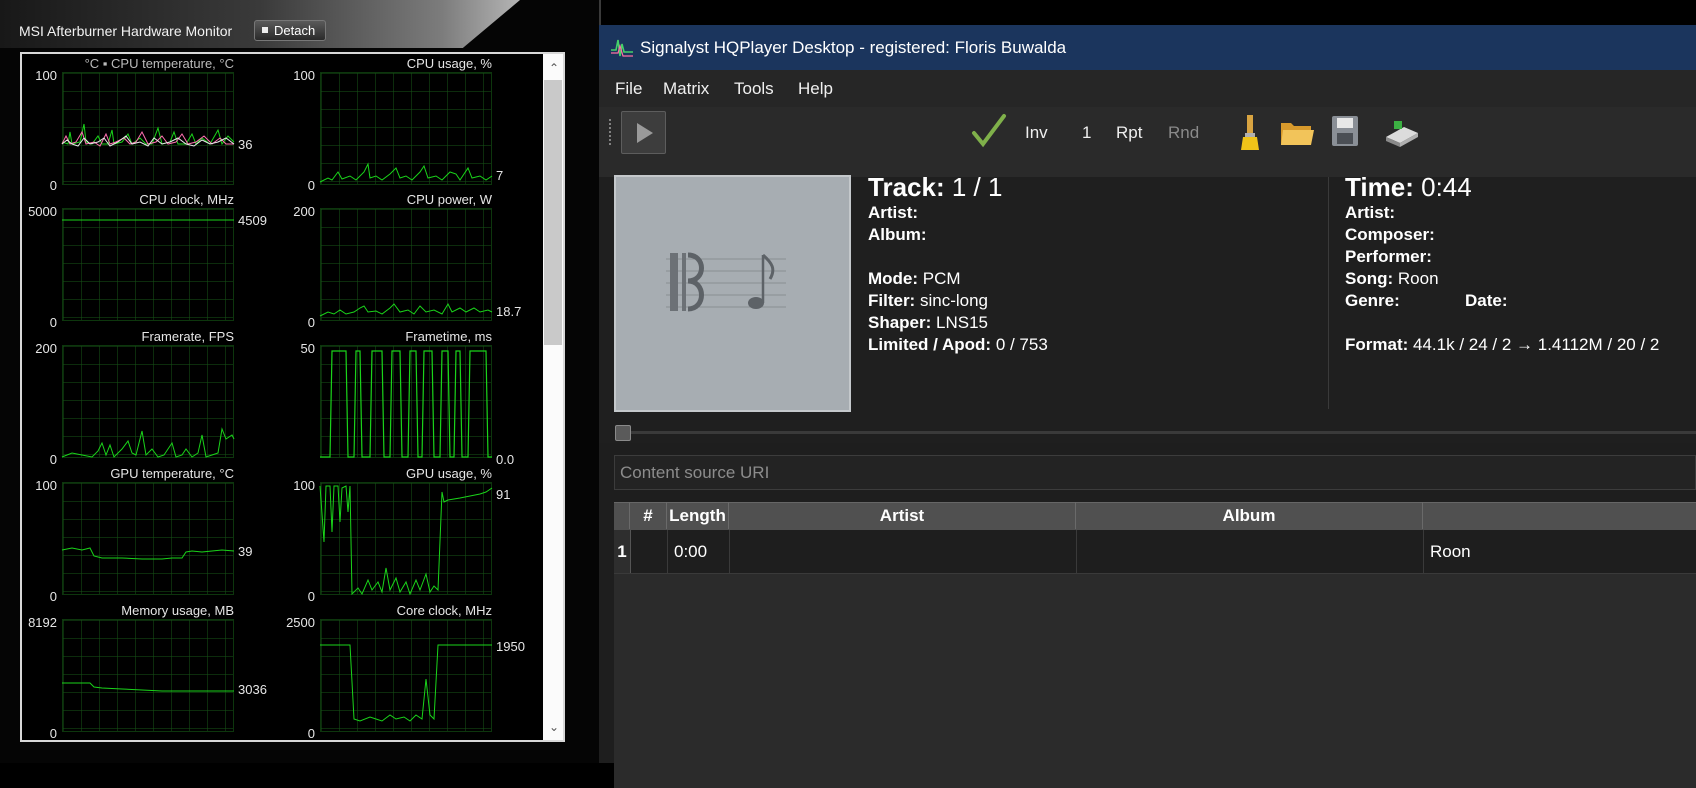 The height and width of the screenshot is (788, 1696). I want to click on memory-usage-line, so click(148, 687).